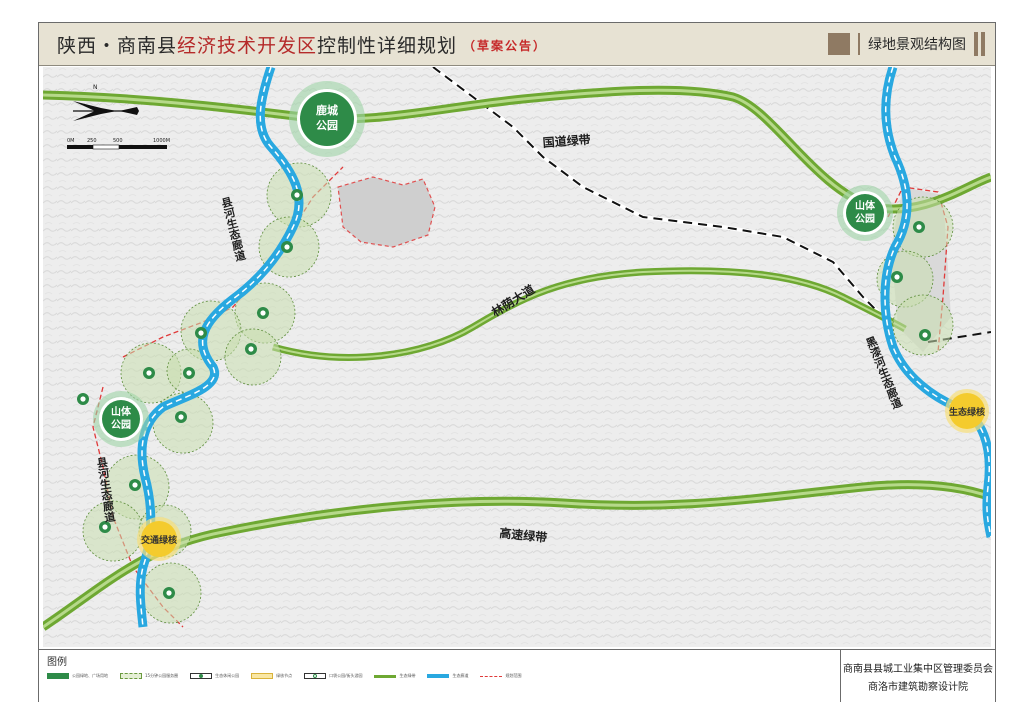 Image resolution: width=1024 pixels, height=724 pixels. Describe the element at coordinates (387, 46) in the screenshot. I see `title-suffix: 控制性详细规划` at that location.